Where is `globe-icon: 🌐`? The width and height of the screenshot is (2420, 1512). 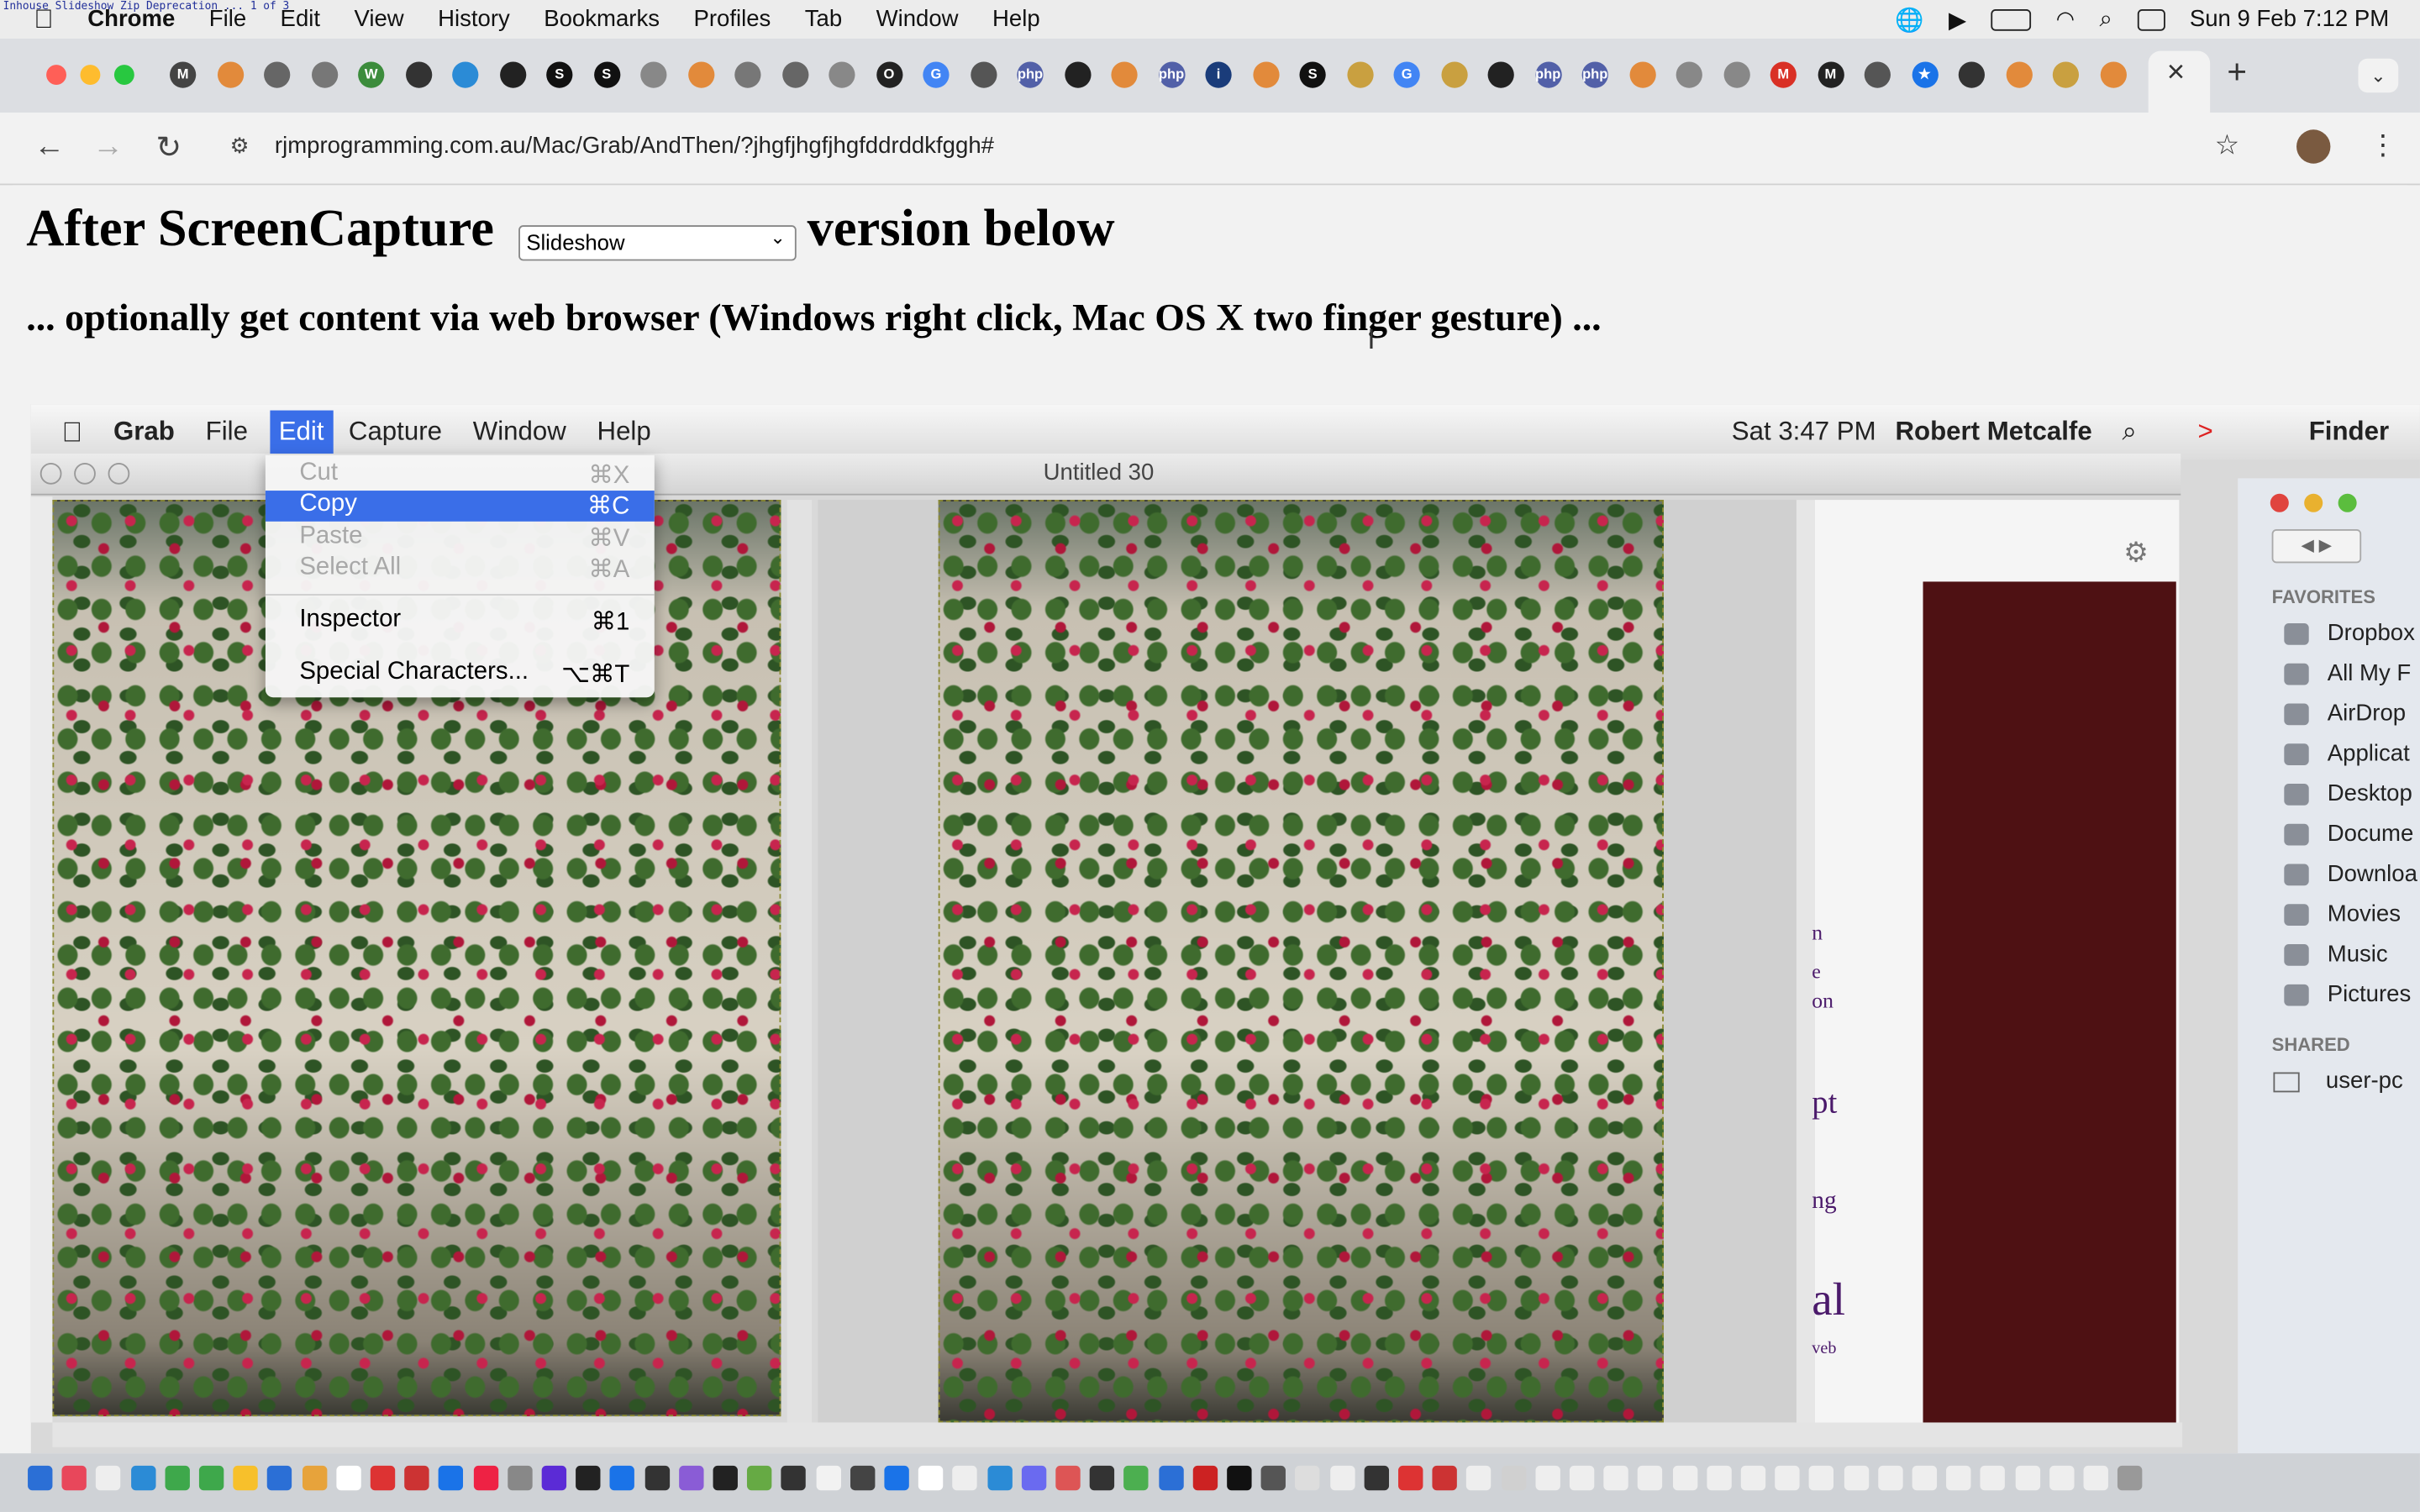 globe-icon: 🌐 is located at coordinates (1909, 19).